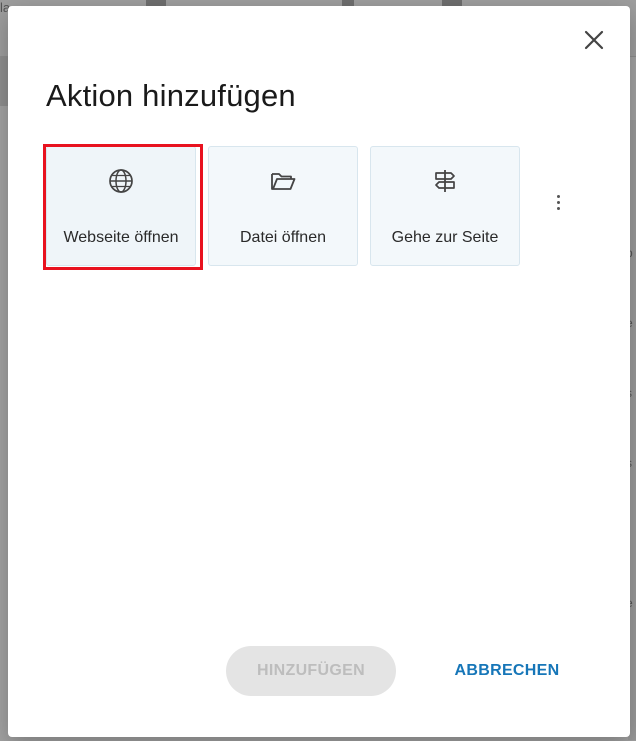 This screenshot has height=741, width=636. What do you see at coordinates (283, 181) in the screenshot?
I see `folder-open-icon` at bounding box center [283, 181].